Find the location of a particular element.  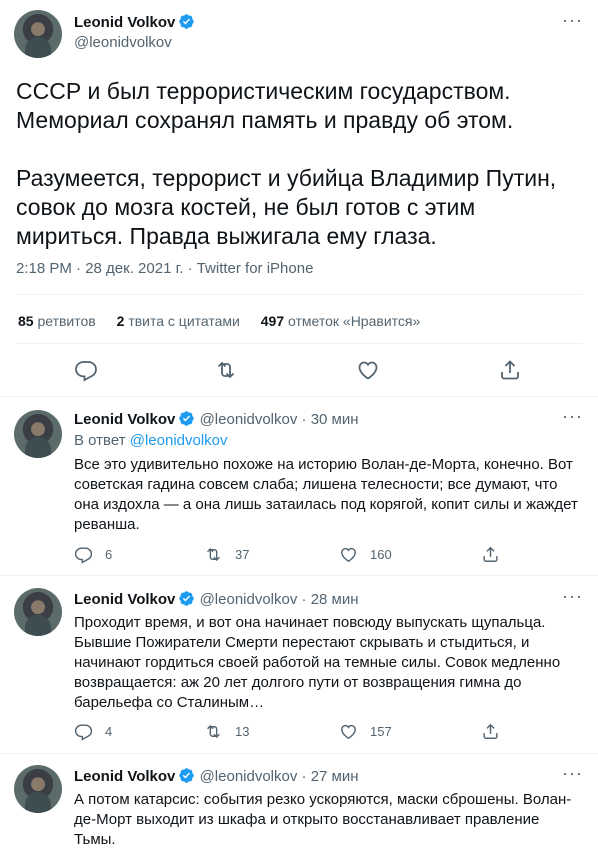

quotes-stat: 2 твита с цитатами is located at coordinates (178, 321).